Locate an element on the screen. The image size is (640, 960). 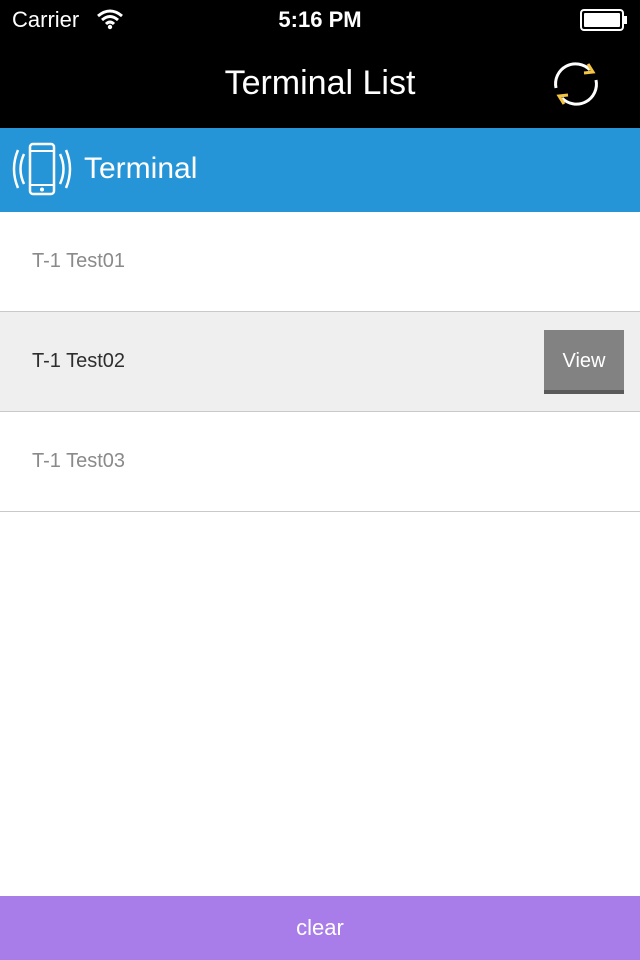
status-bar: Carrier 5:16 PM is located at coordinates (320, 20).